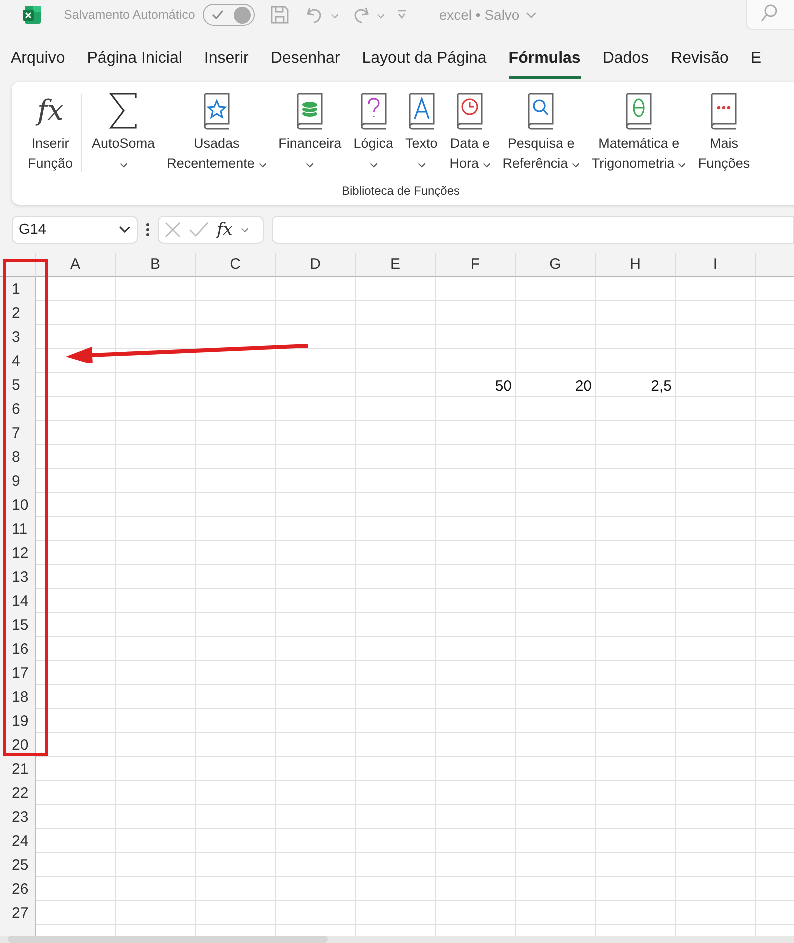 This screenshot has height=943, width=794. Describe the element at coordinates (374, 131) in the screenshot. I see `ribbon-button: Lógica` at that location.